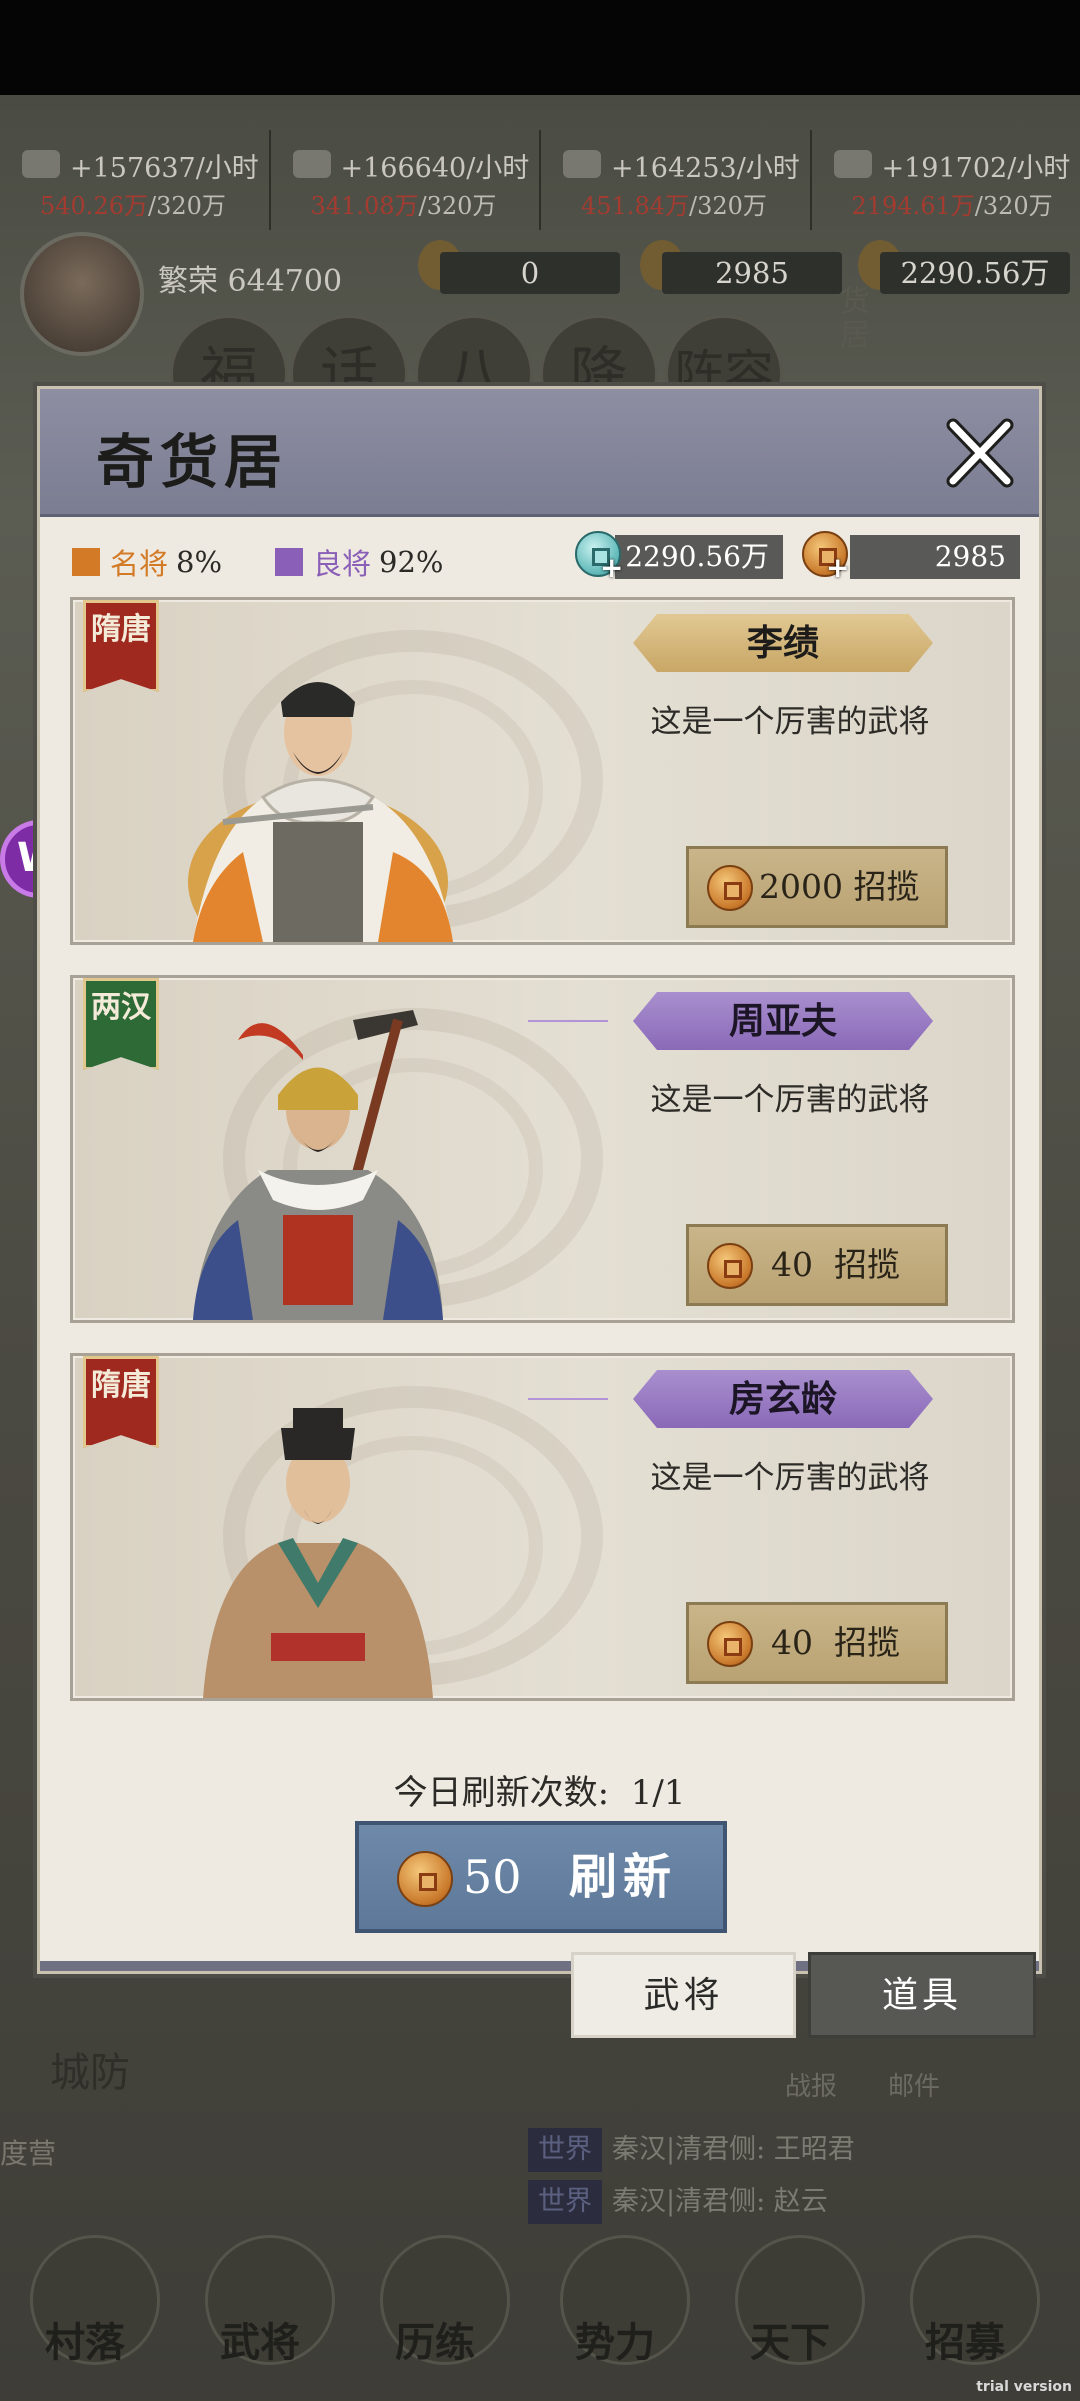  What do you see at coordinates (935, 557) in the screenshot?
I see `gold-currency-value: 2985` at bounding box center [935, 557].